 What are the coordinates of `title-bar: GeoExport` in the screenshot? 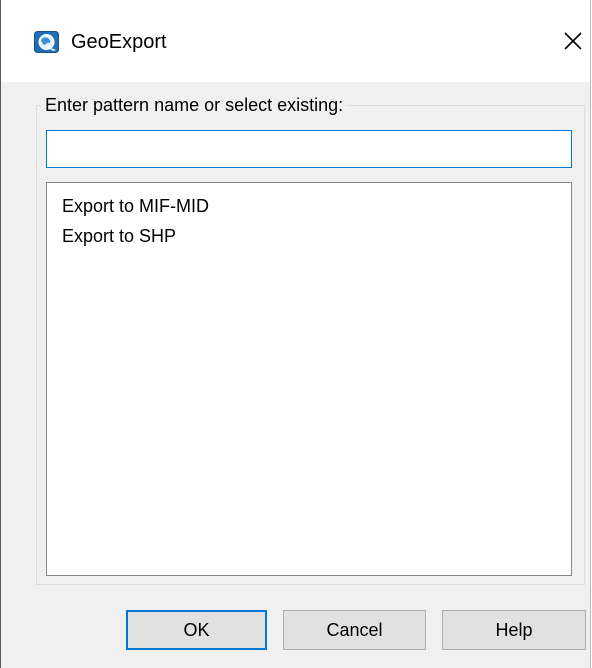 It's located at (295, 41).